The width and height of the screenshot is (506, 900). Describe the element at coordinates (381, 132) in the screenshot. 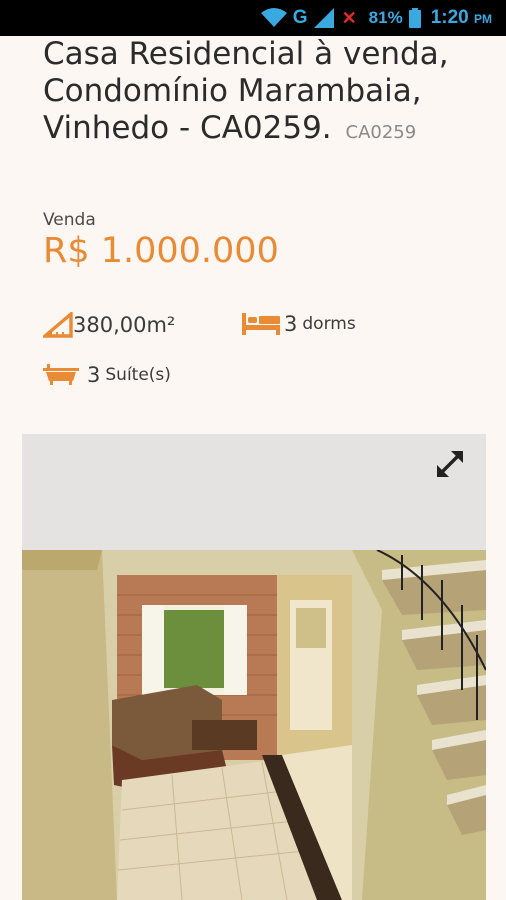

I see `listing-code: CA0259` at that location.